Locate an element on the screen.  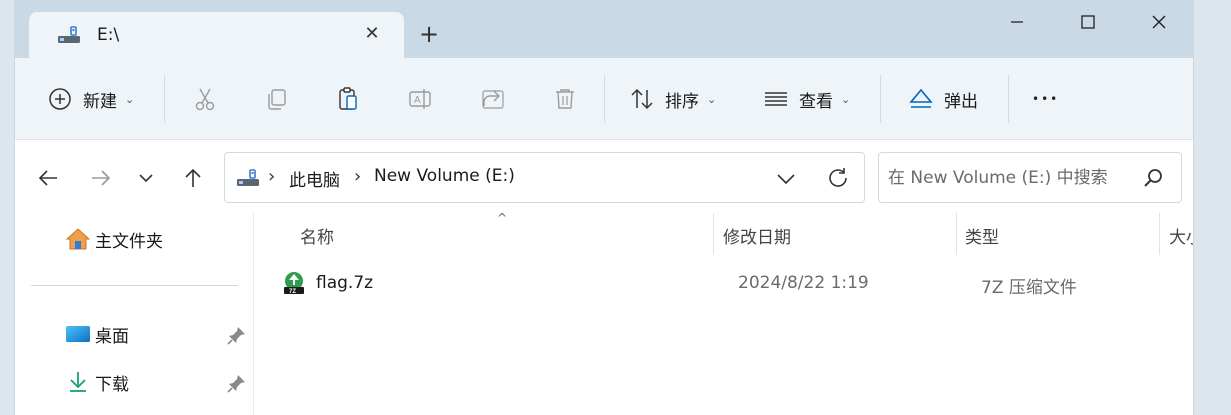
minimize-icon is located at coordinates (1017, 22).